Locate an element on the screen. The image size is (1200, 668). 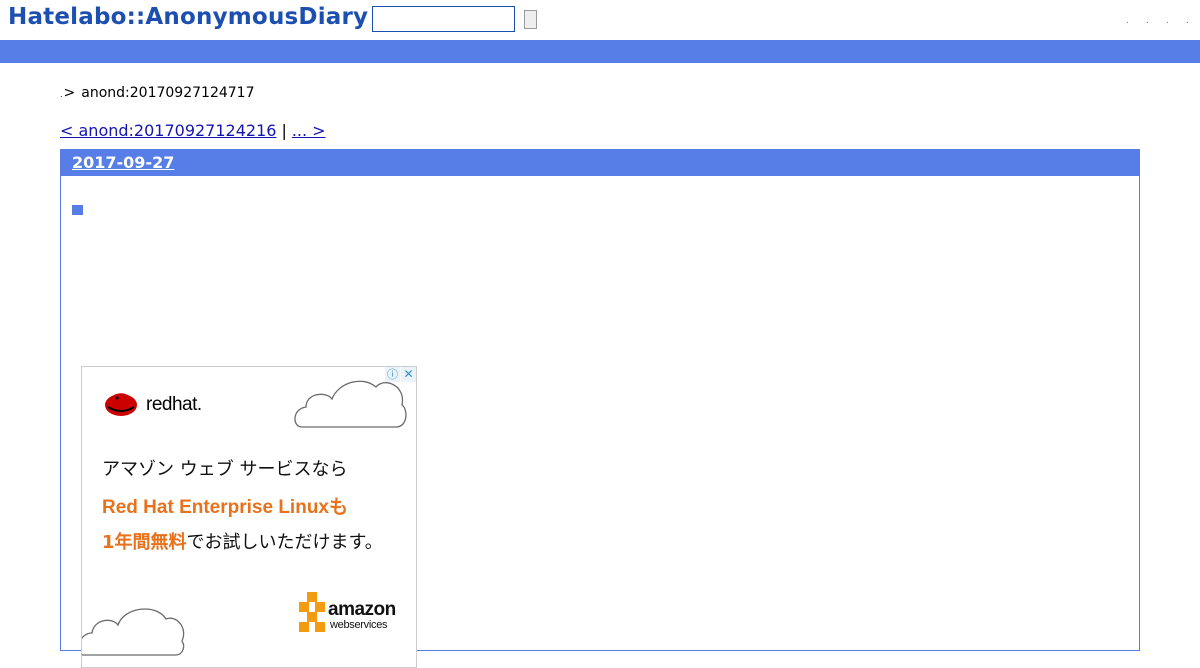
ad-line-3: 1年間無料でお試しいただけます。 is located at coordinates (242, 541).